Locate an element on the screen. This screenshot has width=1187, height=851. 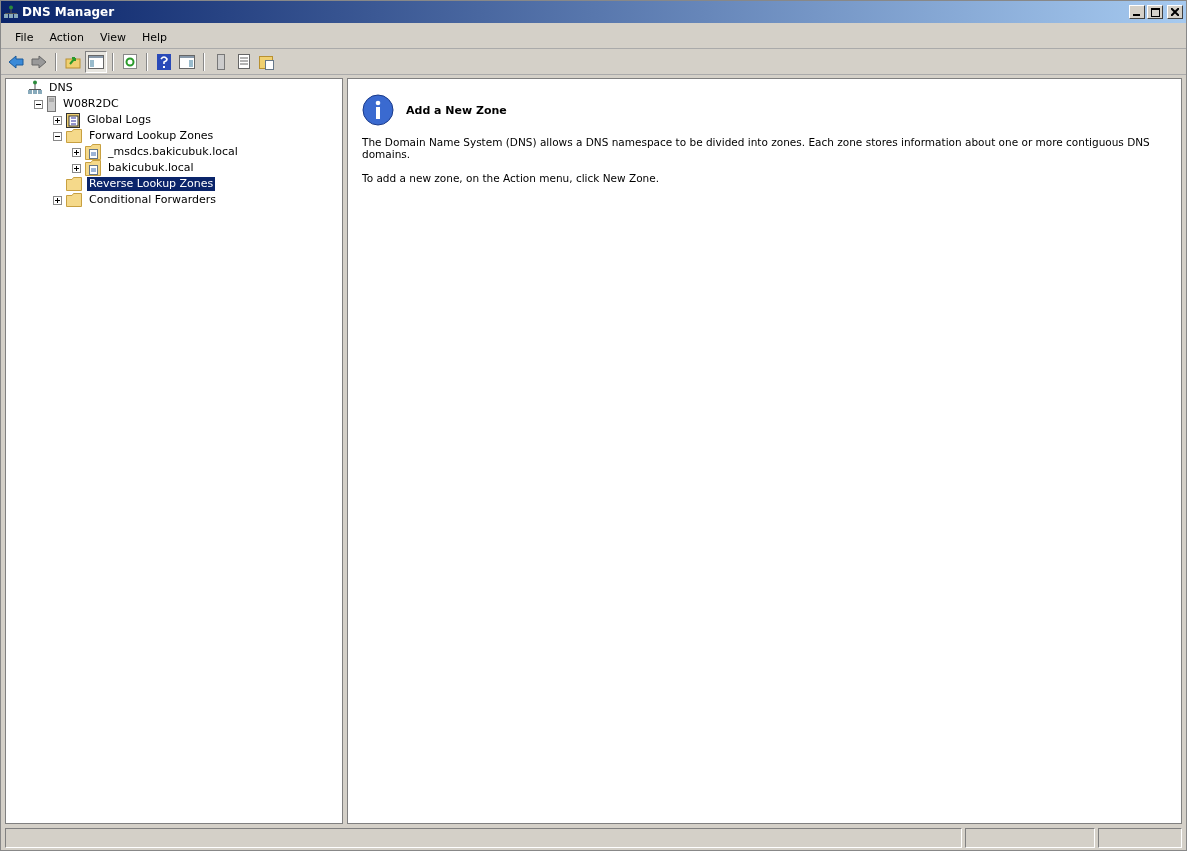
menu-item: File is located at coordinates (24, 37).